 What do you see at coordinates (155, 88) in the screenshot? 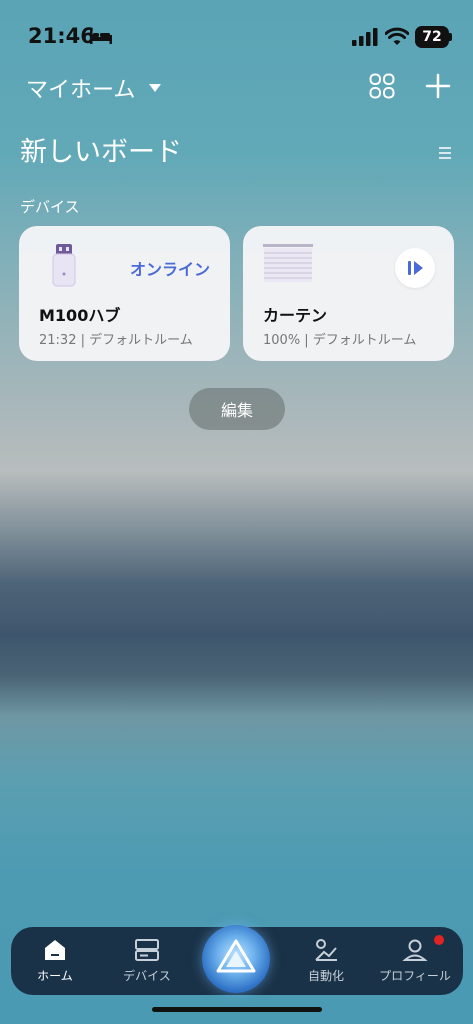
I see `chevron-down-icon` at bounding box center [155, 88].